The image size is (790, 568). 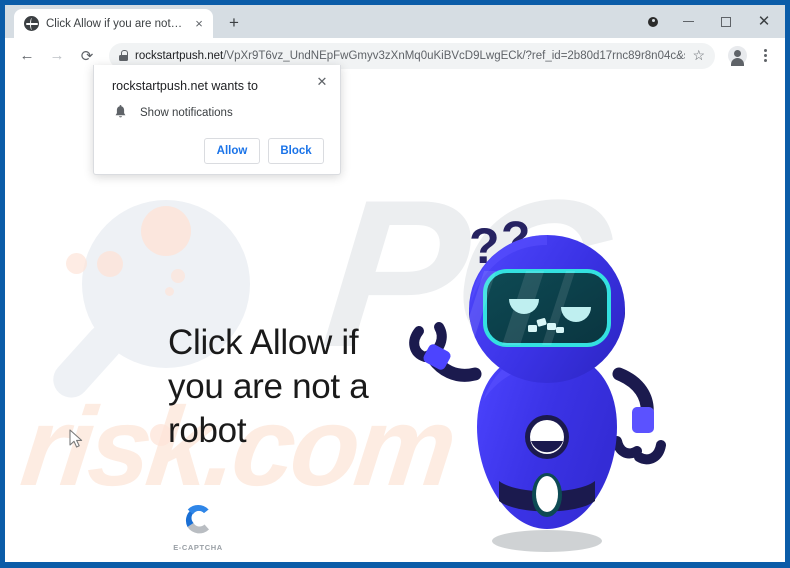 I want to click on dialog-actions: Allow Block, so click(x=218, y=151).